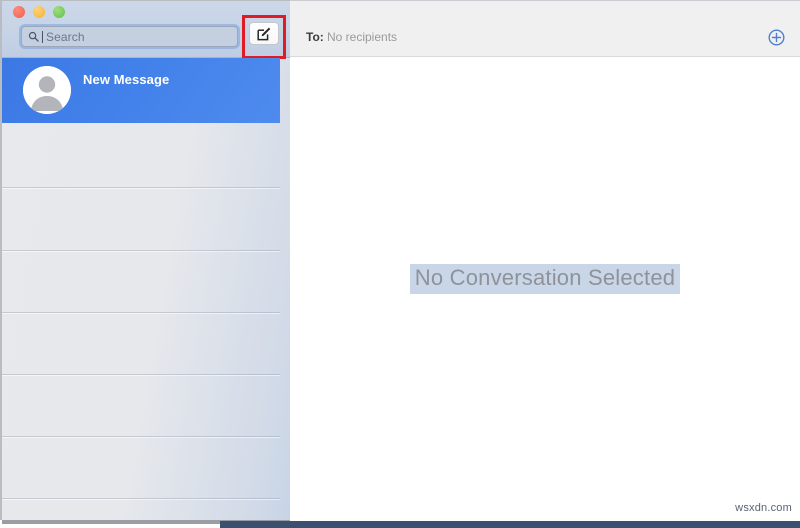 The height and width of the screenshot is (528, 800). Describe the element at coordinates (545, 29) in the screenshot. I see `recipients-bar: To: No recipients` at that location.